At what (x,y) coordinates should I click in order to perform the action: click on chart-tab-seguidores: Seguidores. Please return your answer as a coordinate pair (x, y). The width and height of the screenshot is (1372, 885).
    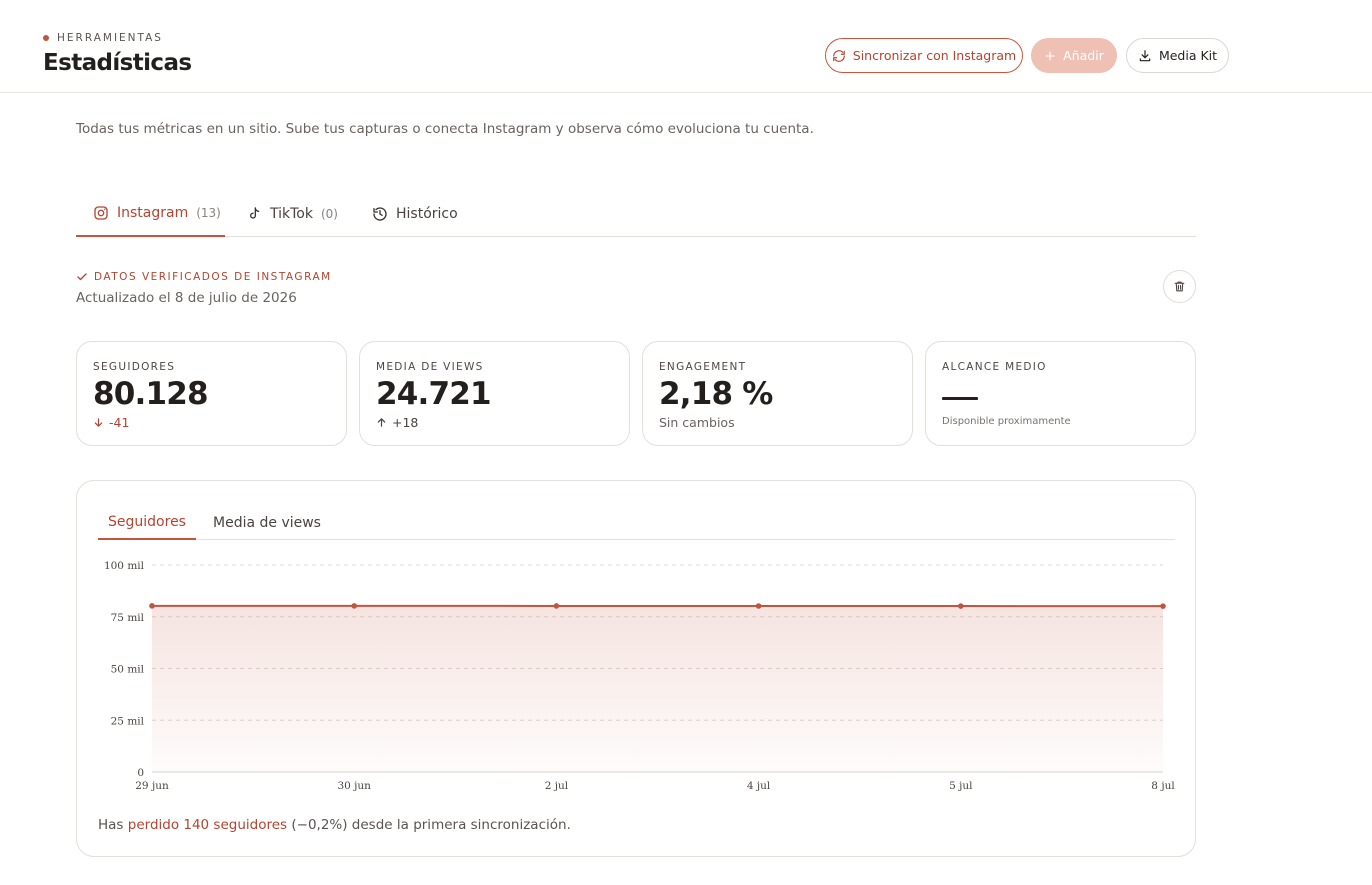
    Looking at the image, I should click on (147, 522).